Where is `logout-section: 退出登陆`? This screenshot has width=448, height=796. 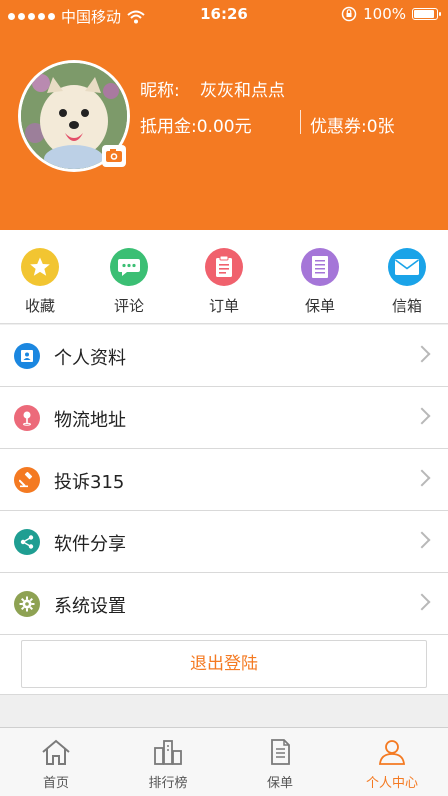
logout-section: 退出登陆 is located at coordinates (224, 665).